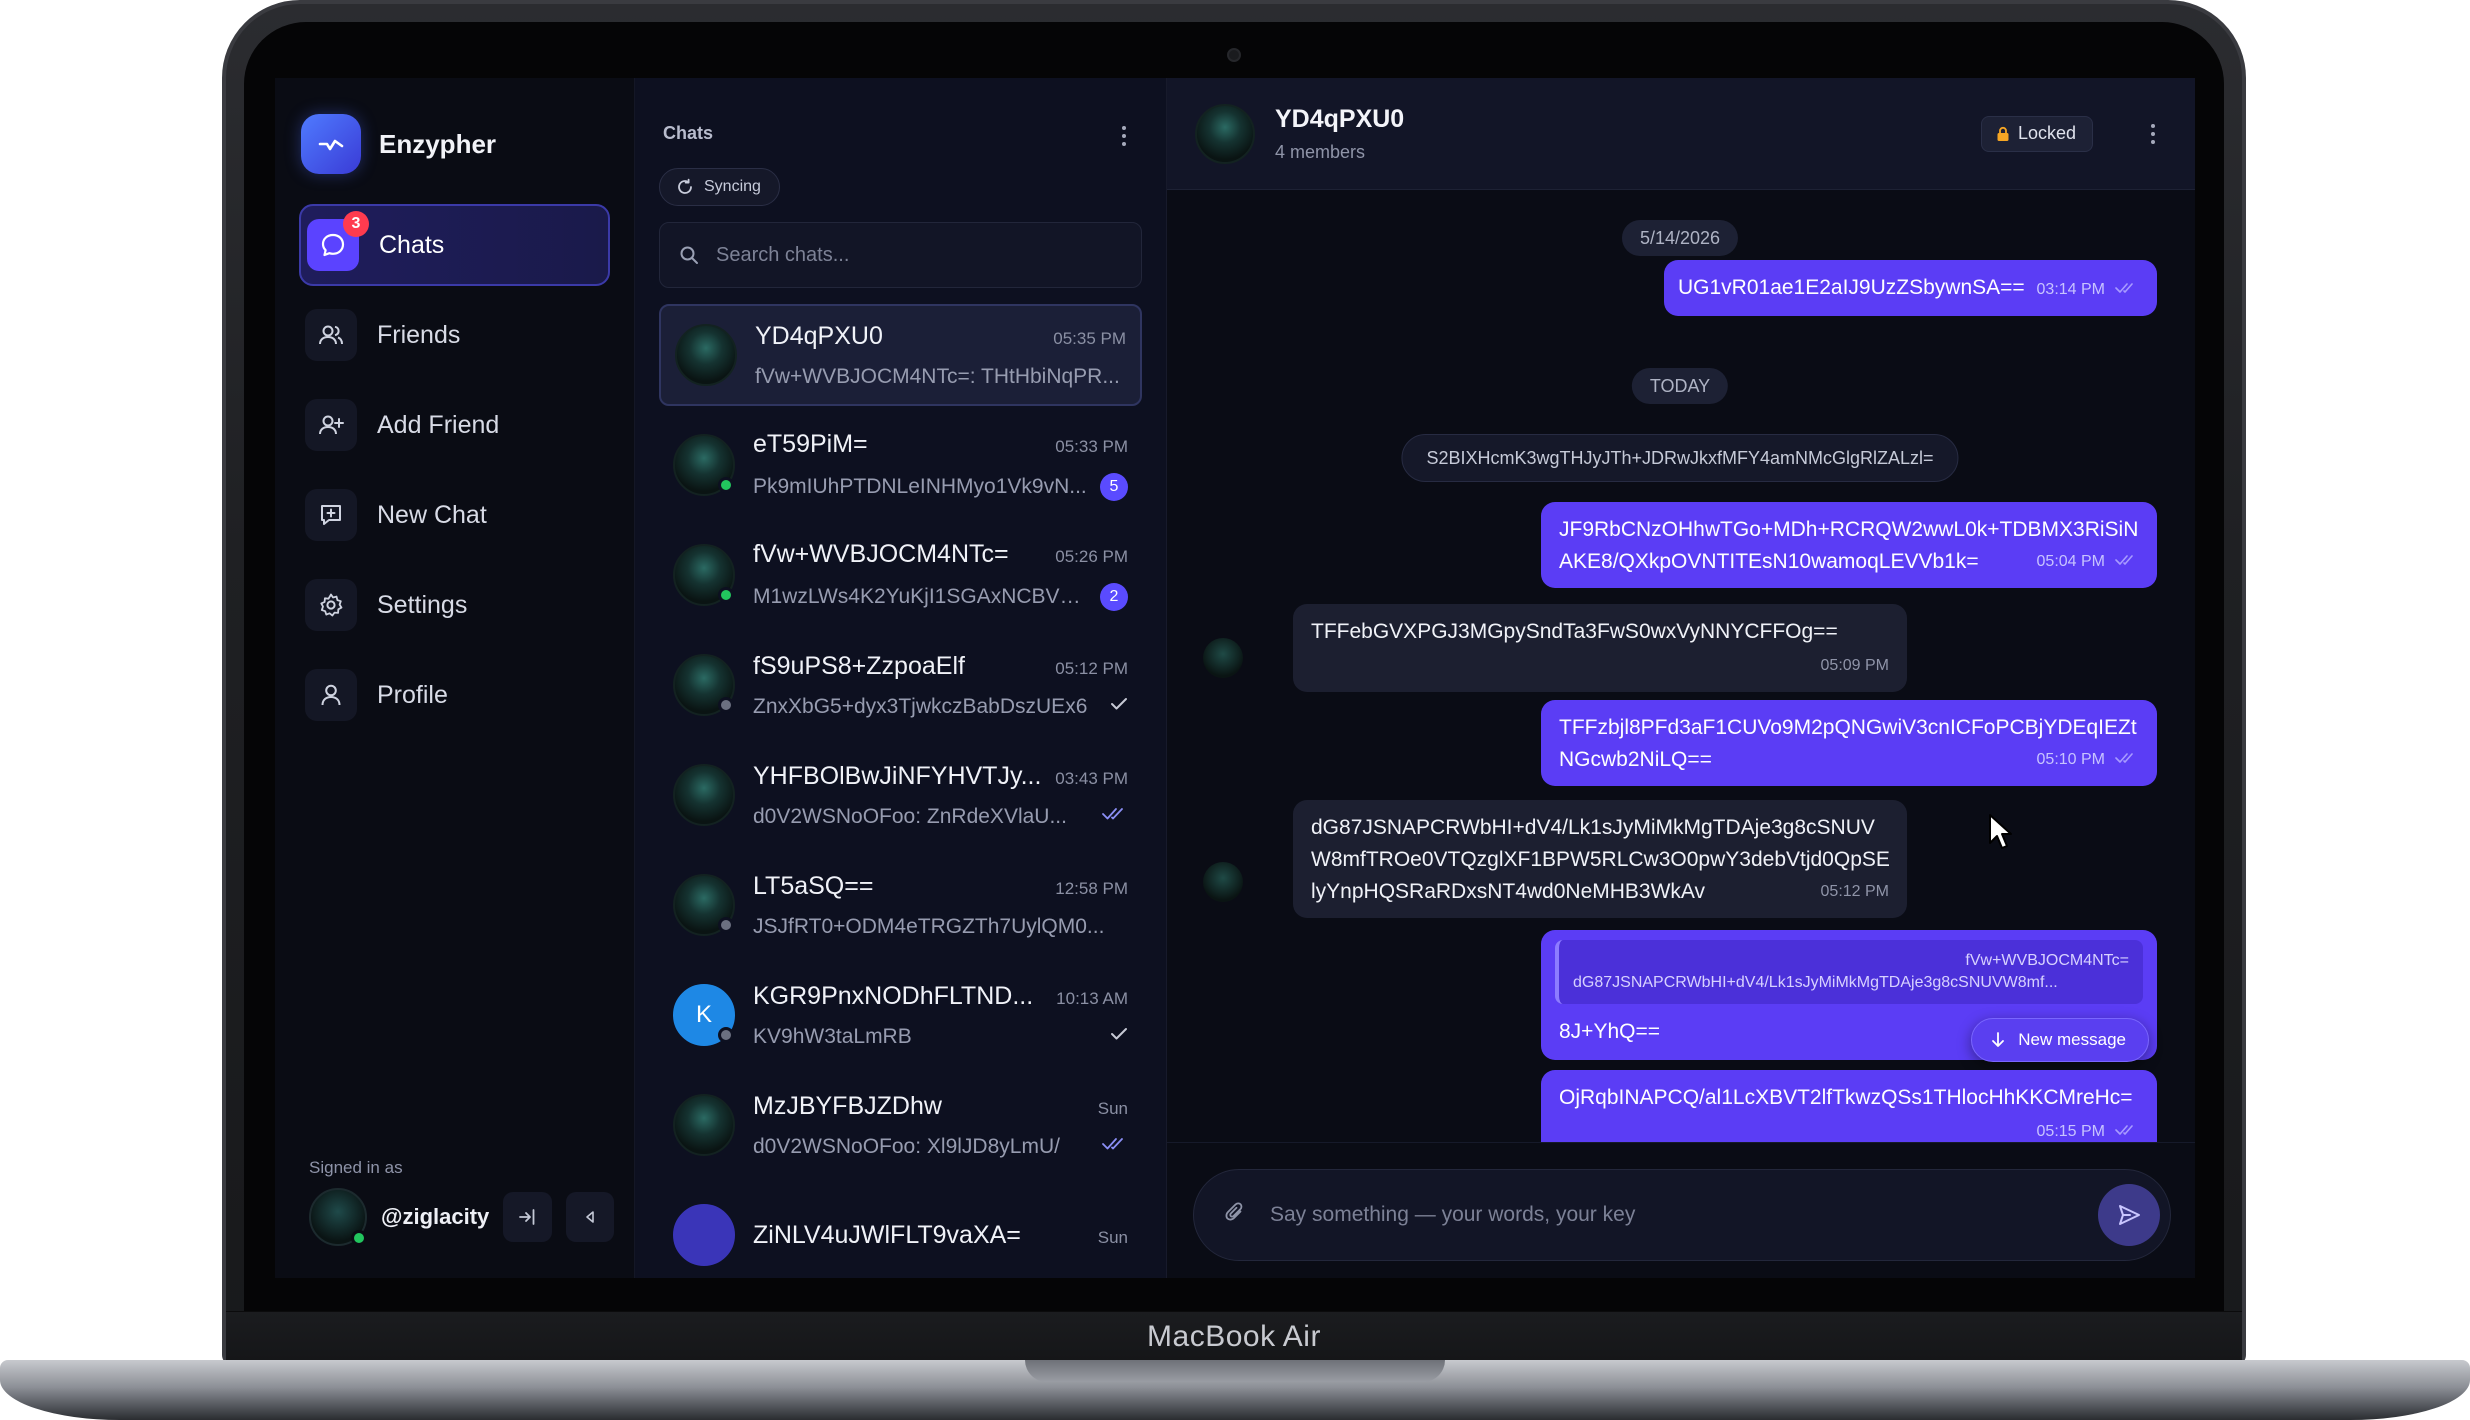 This screenshot has height=1420, width=2470. I want to click on lock-status-button: Locked, so click(2036, 133).